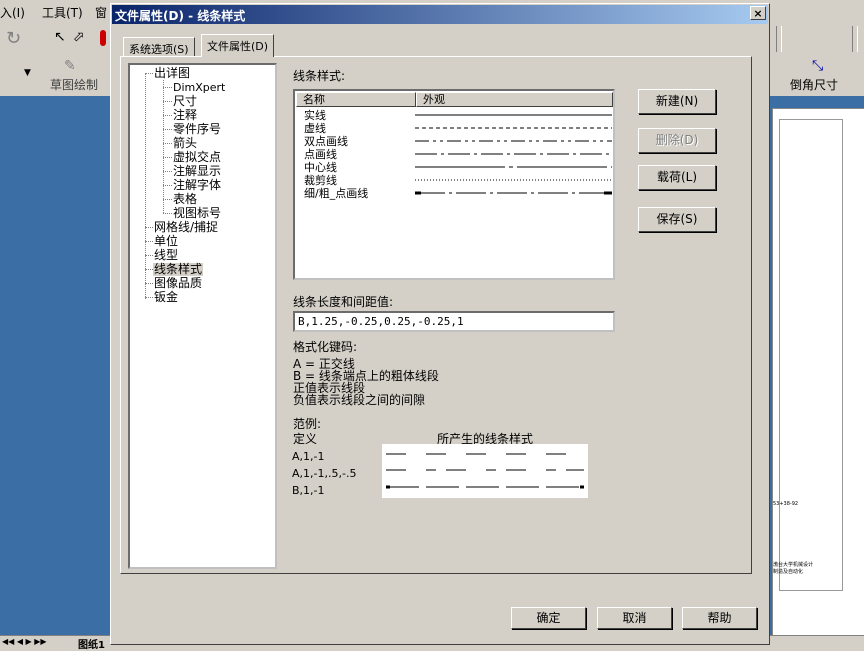 This screenshot has width=864, height=651. I want to click on tree-item-line-style: 线条样式, so click(178, 269).